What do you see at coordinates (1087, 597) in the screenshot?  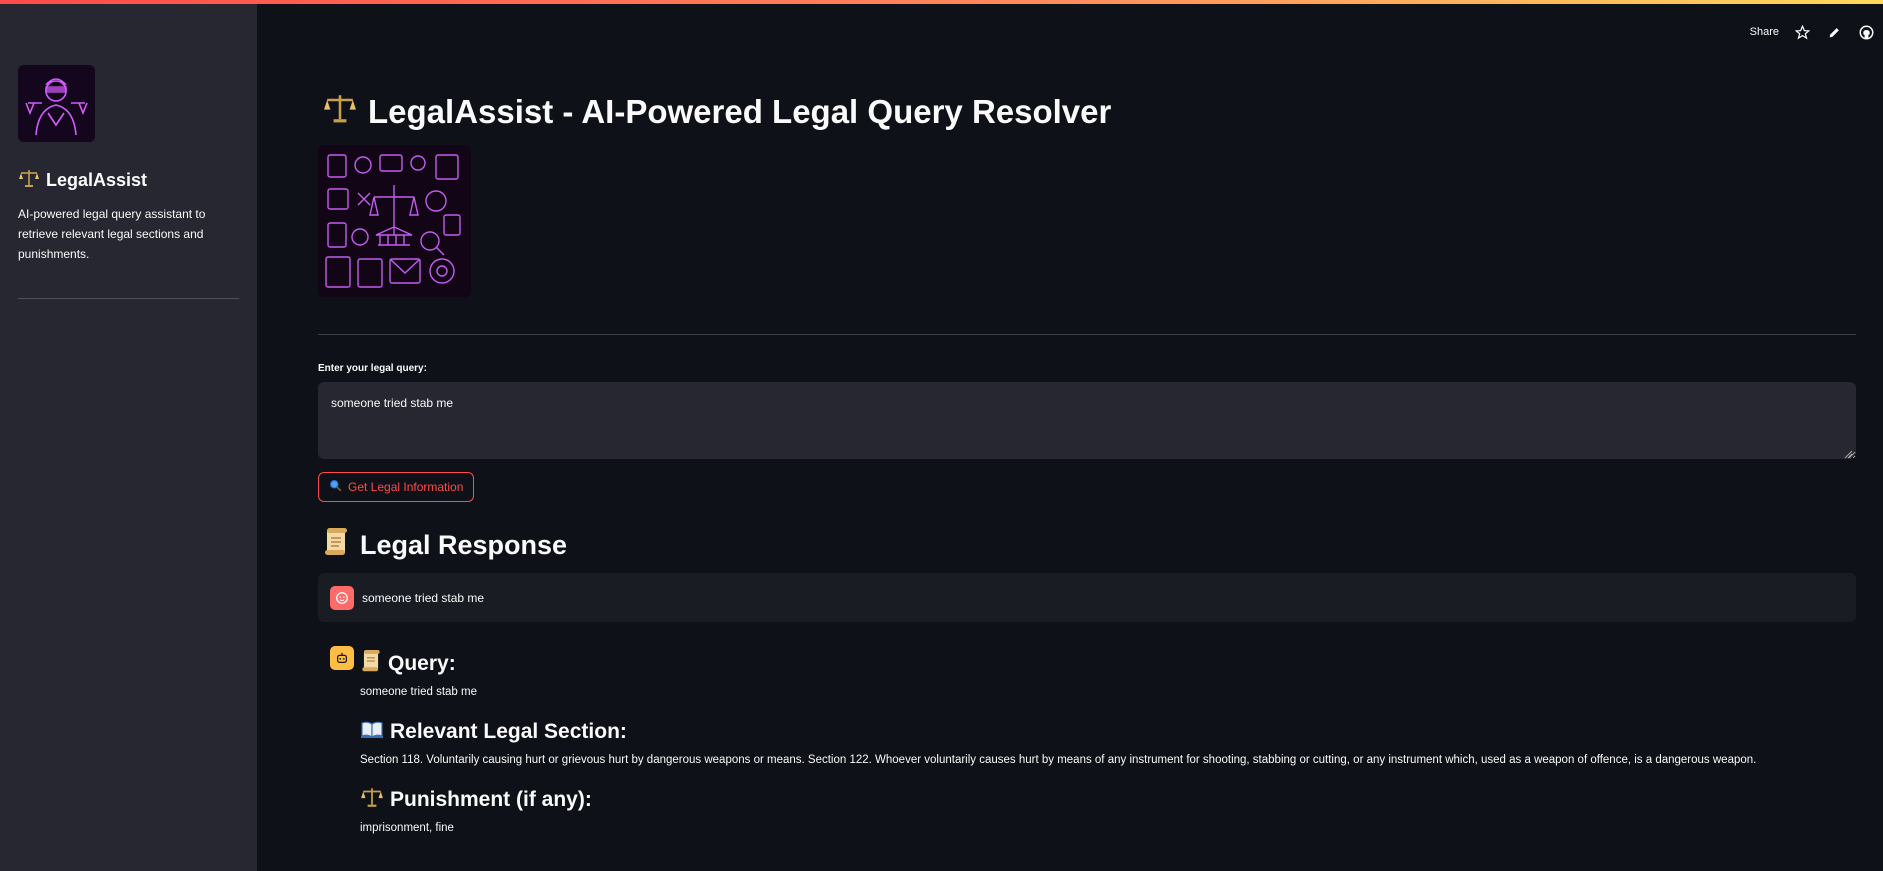 I see `user-chat-message: someone tried stab me` at bounding box center [1087, 597].